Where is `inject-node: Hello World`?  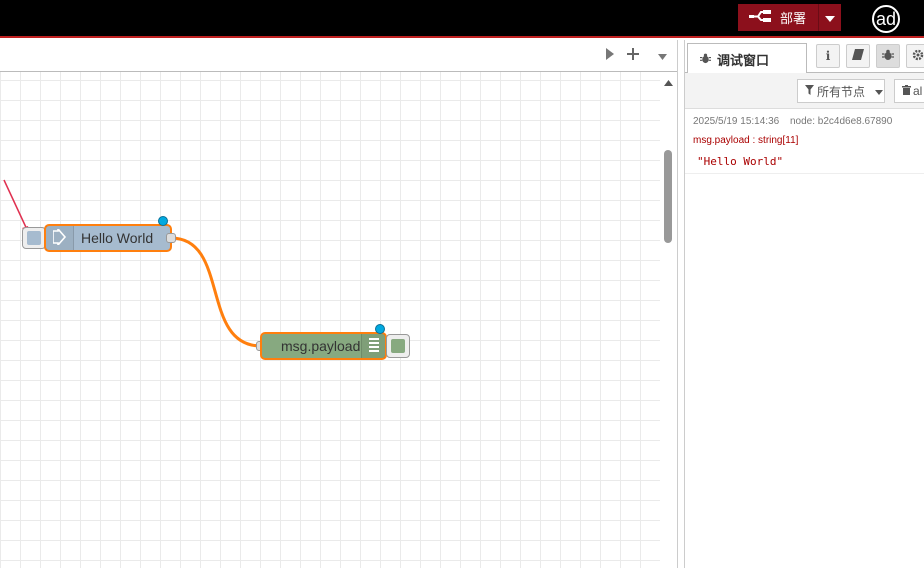
inject-node: Hello World is located at coordinates (108, 238).